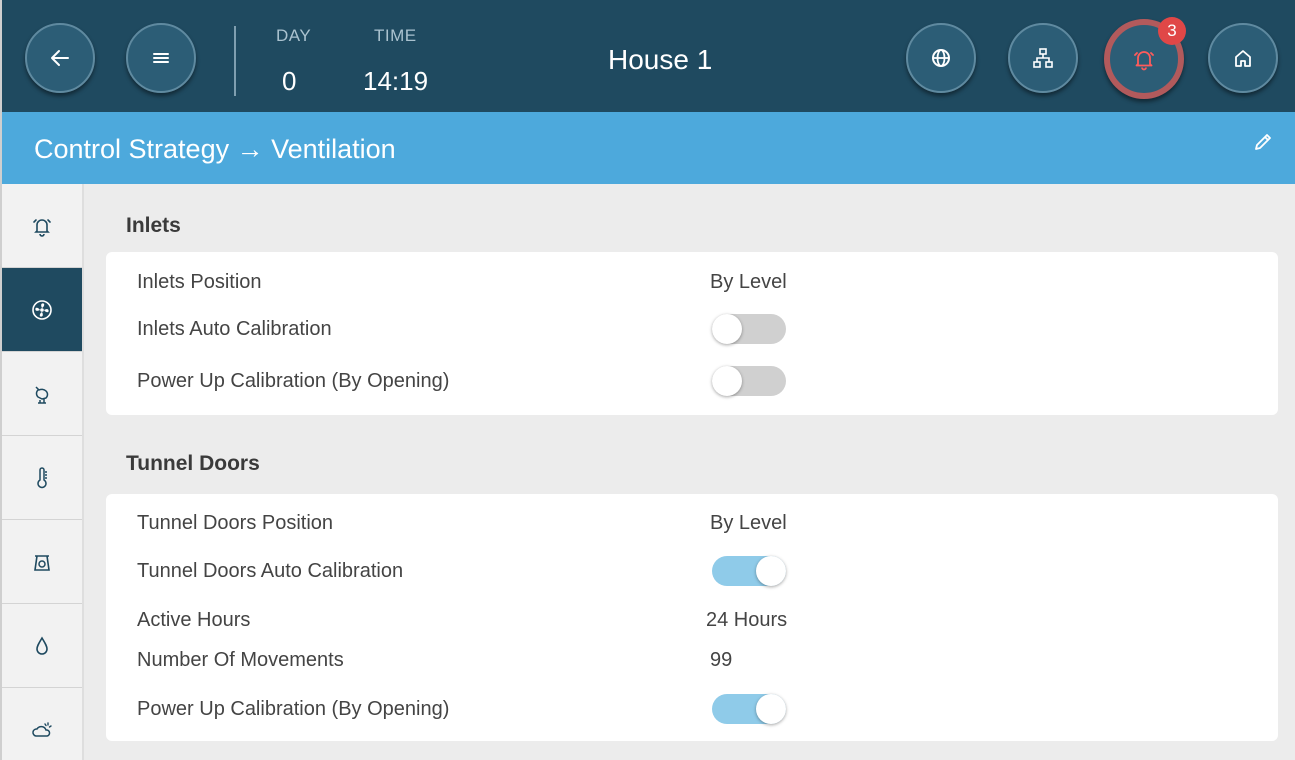  I want to click on sidebar-item-ventilation, so click(42, 310).